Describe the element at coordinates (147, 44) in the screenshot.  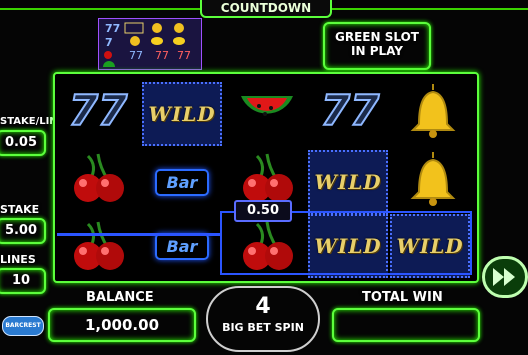
I see `paytable-symbols-icon: 77 7 77 77 77` at that location.